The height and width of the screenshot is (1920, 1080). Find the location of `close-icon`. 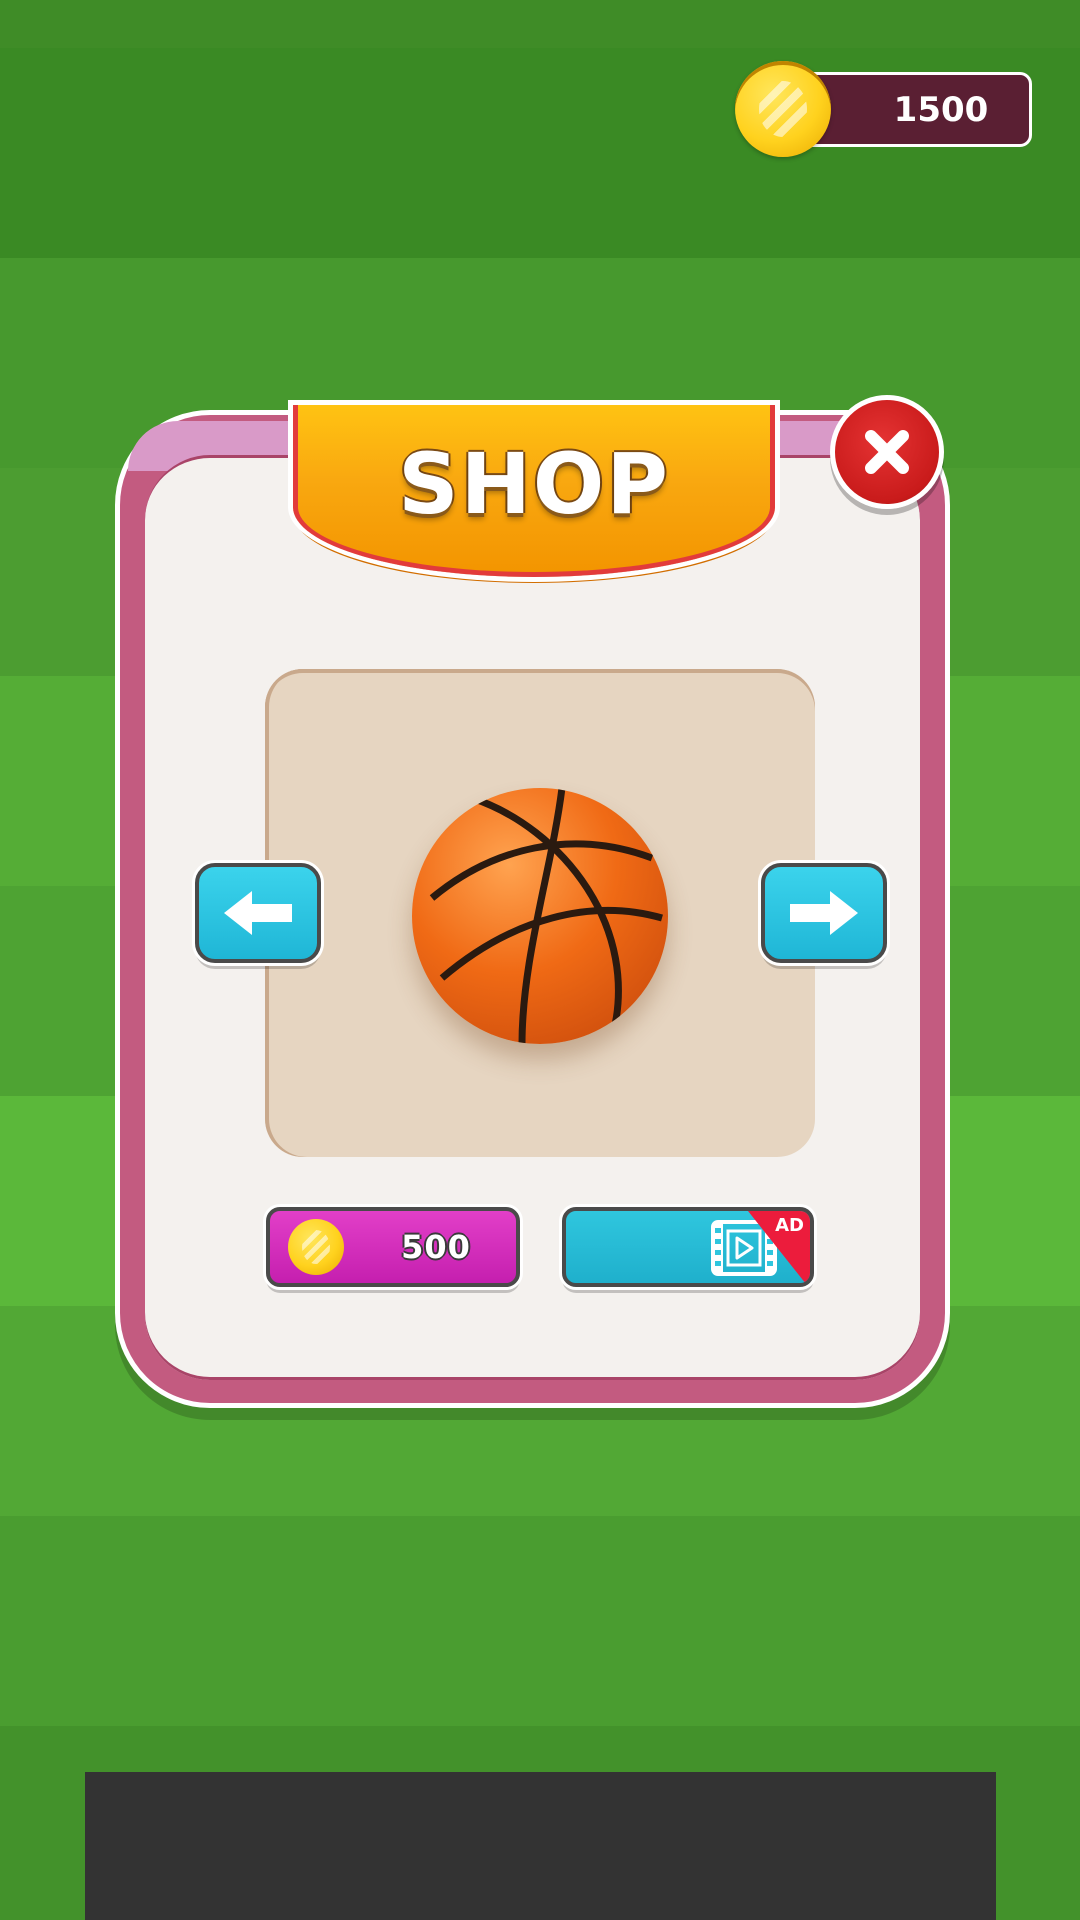

close-icon is located at coordinates (887, 452).